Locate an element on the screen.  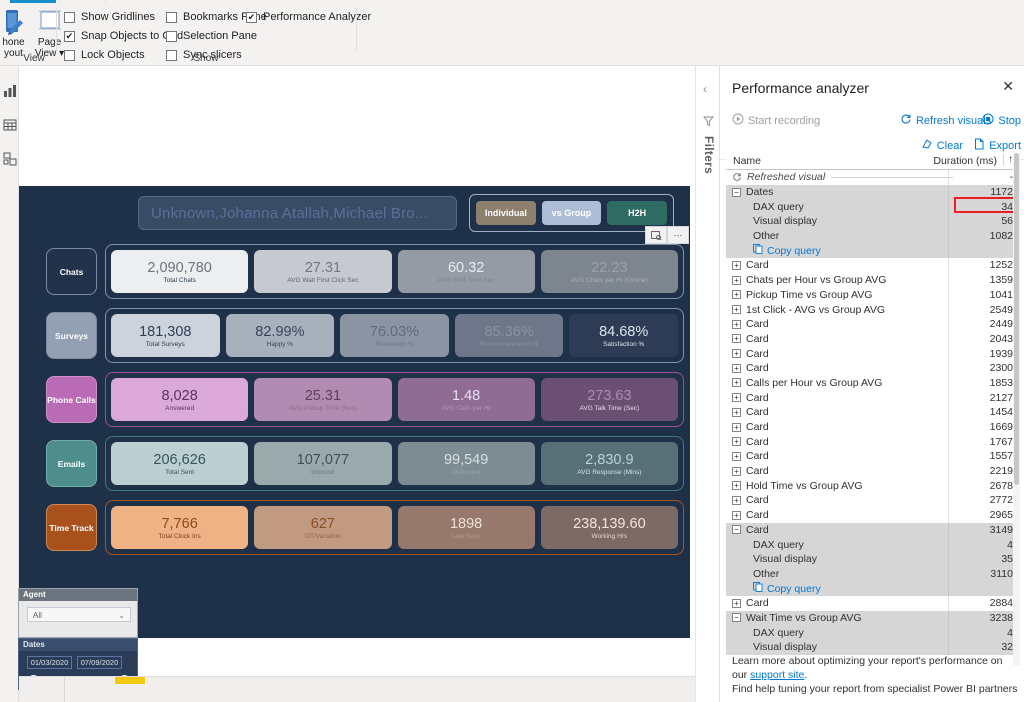
performance-row: Other 3110 is located at coordinates (872, 574).